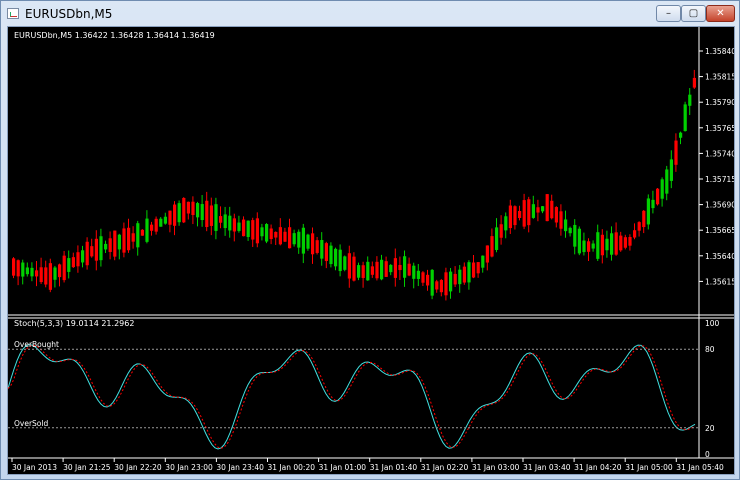  I want to click on time-tick-label: 30 Jan 23:40, so click(240, 467).